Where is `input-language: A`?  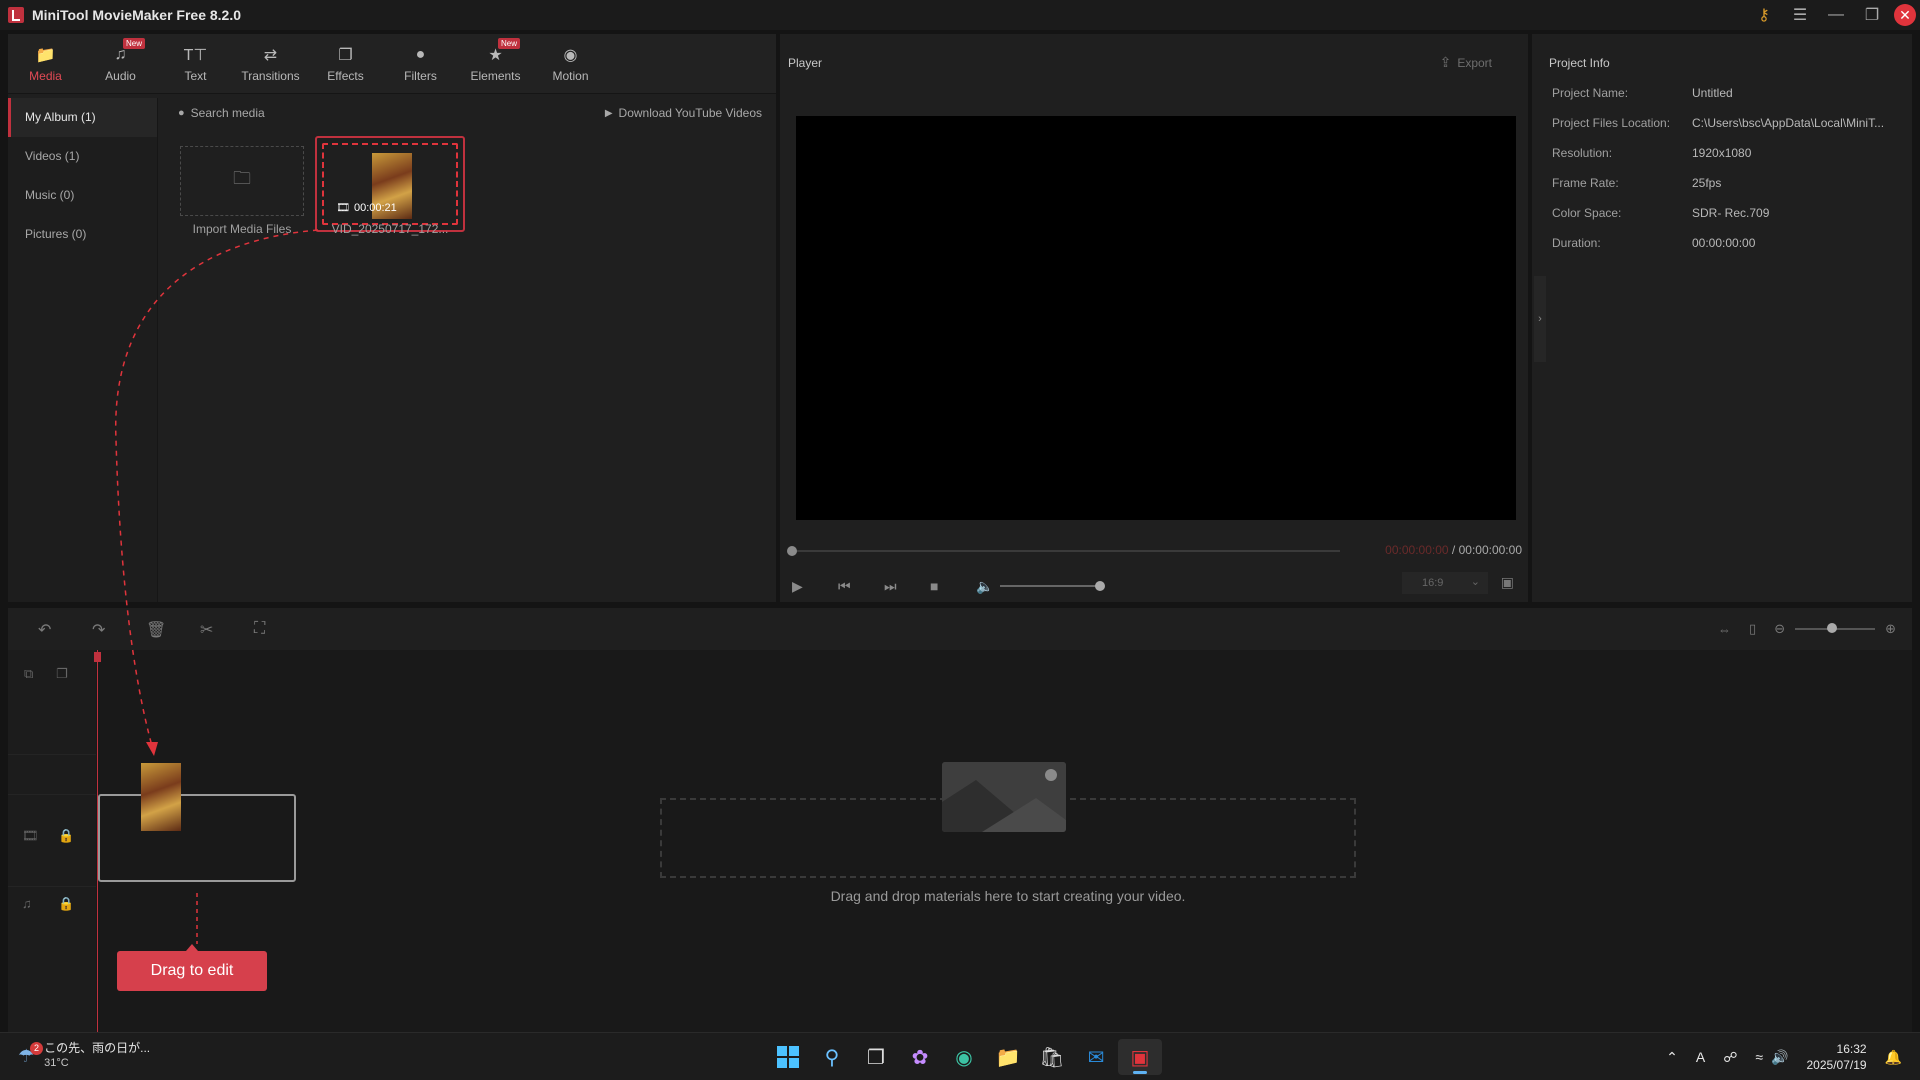 input-language: A is located at coordinates (1700, 1057).